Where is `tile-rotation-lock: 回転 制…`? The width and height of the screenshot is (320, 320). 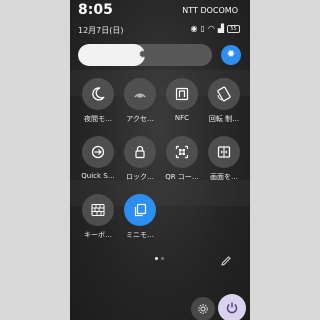 tile-rotation-lock: 回転 制… is located at coordinates (224, 104).